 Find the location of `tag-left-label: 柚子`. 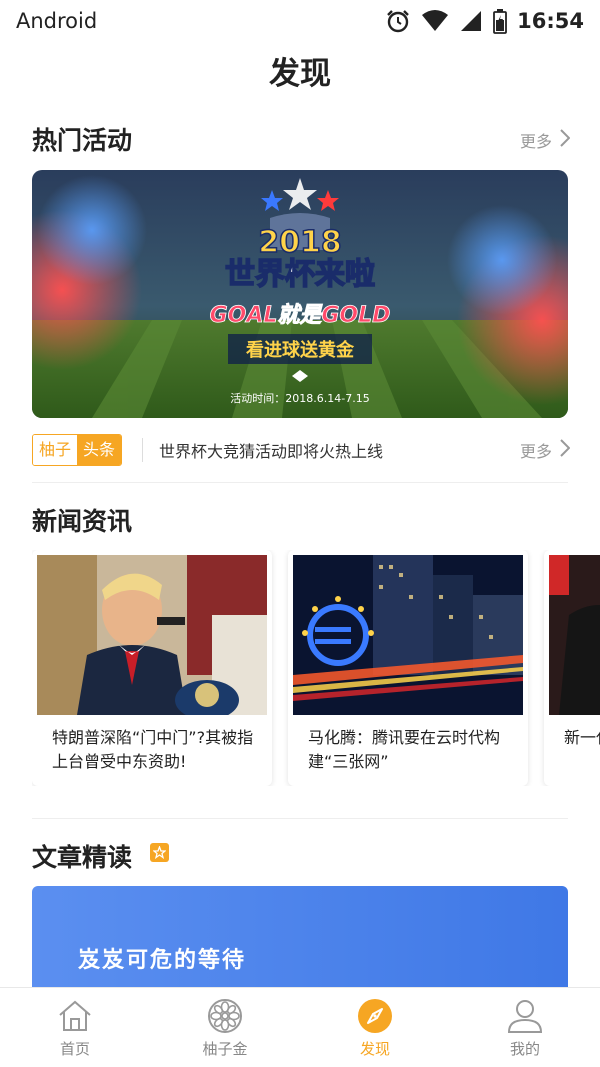

tag-left-label: 柚子 is located at coordinates (55, 450).